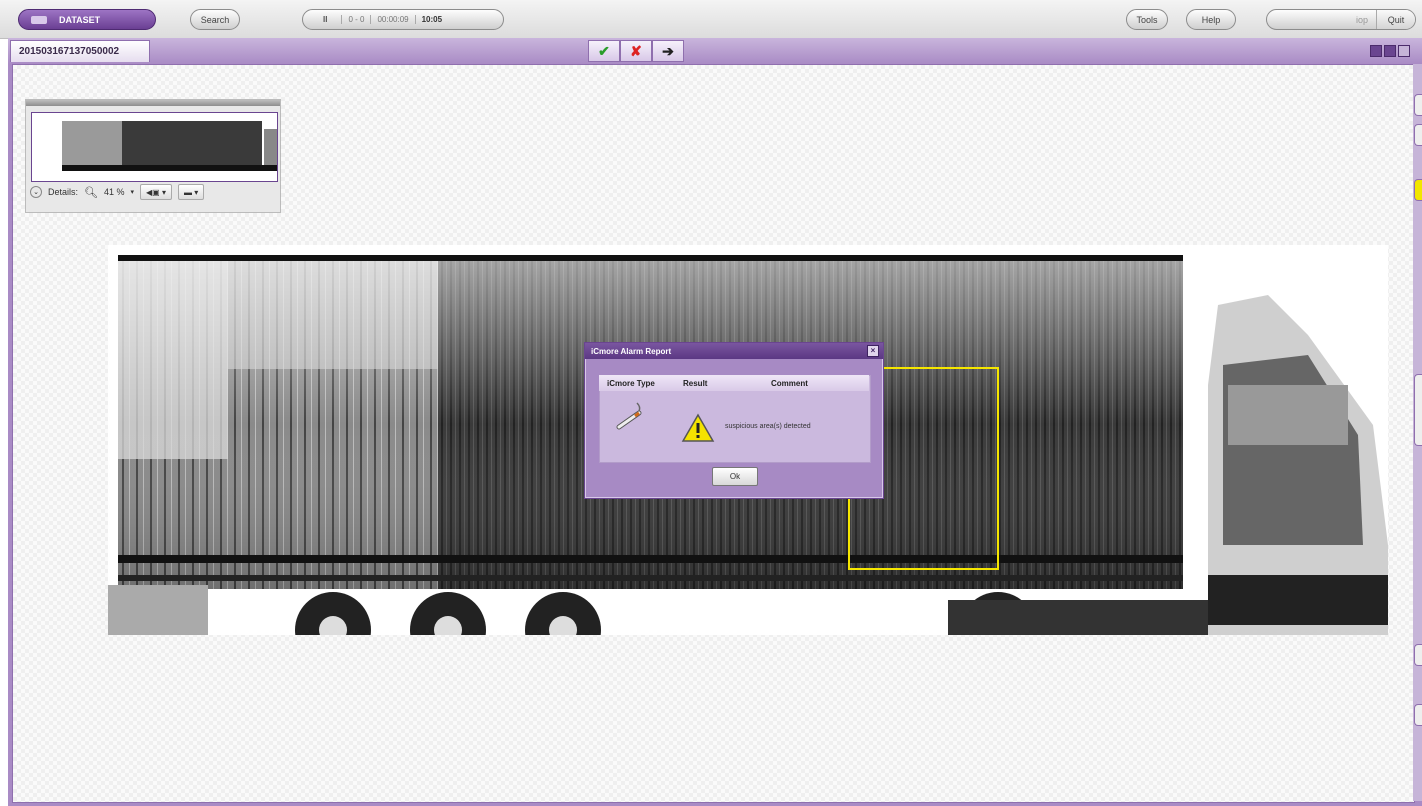 This screenshot has height=806, width=1422. Describe the element at coordinates (91, 192) in the screenshot. I see `magnifier-icon: 🔍︎` at that location.